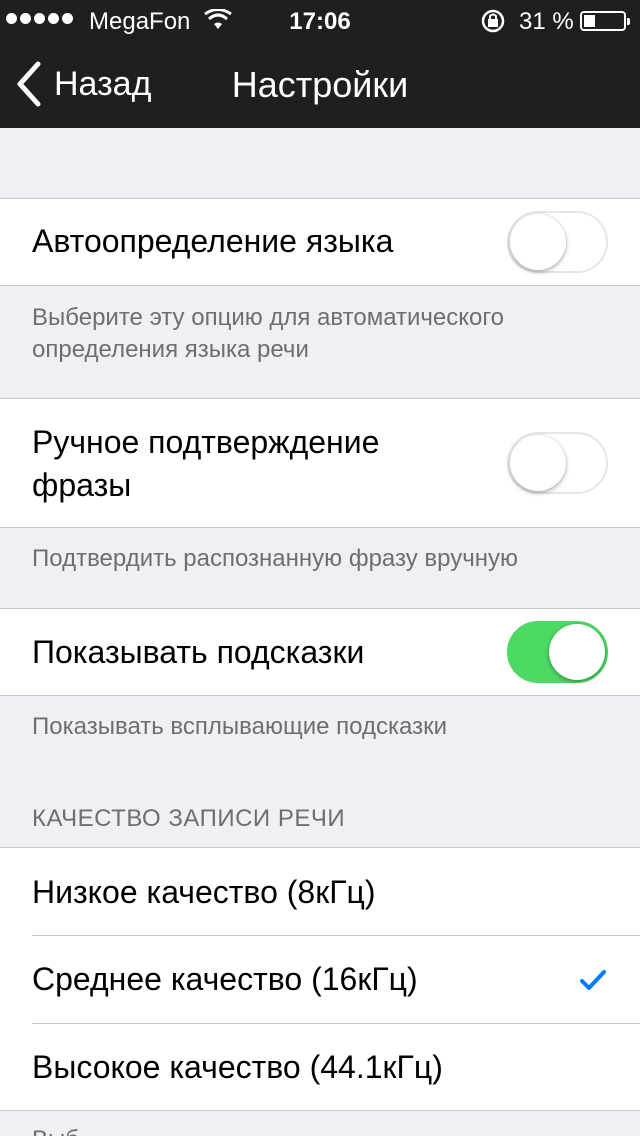 Image resolution: width=640 pixels, height=1136 pixels. I want to click on setting-auto-language: Автоопределение языка, so click(320, 242).